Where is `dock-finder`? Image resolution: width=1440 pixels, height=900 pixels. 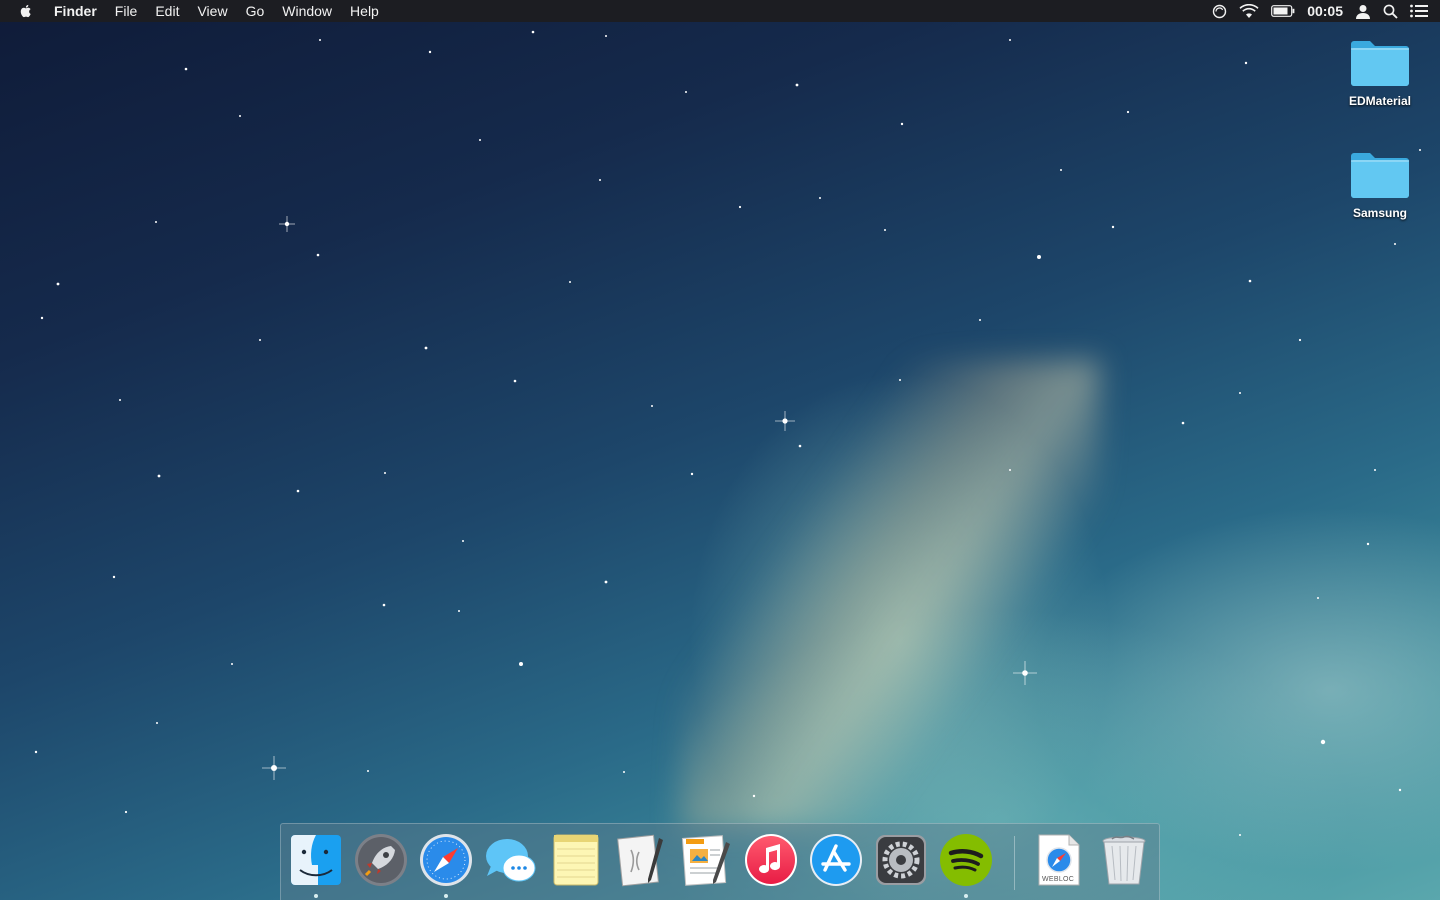
dock-finder is located at coordinates (316, 860).